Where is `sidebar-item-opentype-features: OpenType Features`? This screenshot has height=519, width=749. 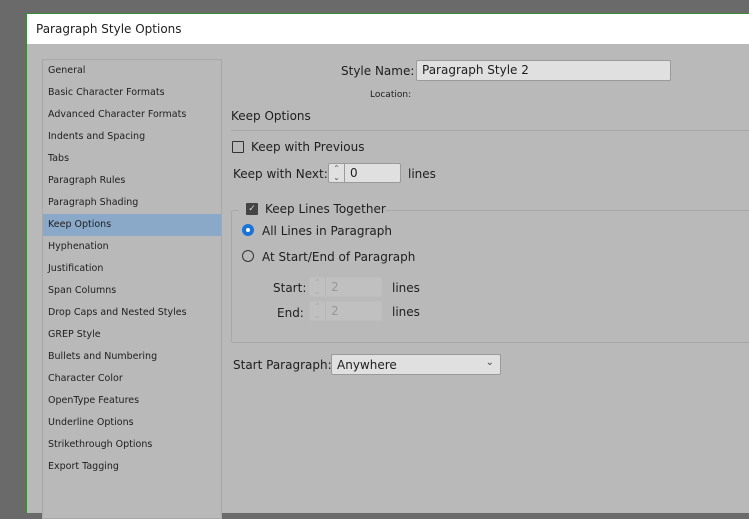 sidebar-item-opentype-features: OpenType Features is located at coordinates (132, 401).